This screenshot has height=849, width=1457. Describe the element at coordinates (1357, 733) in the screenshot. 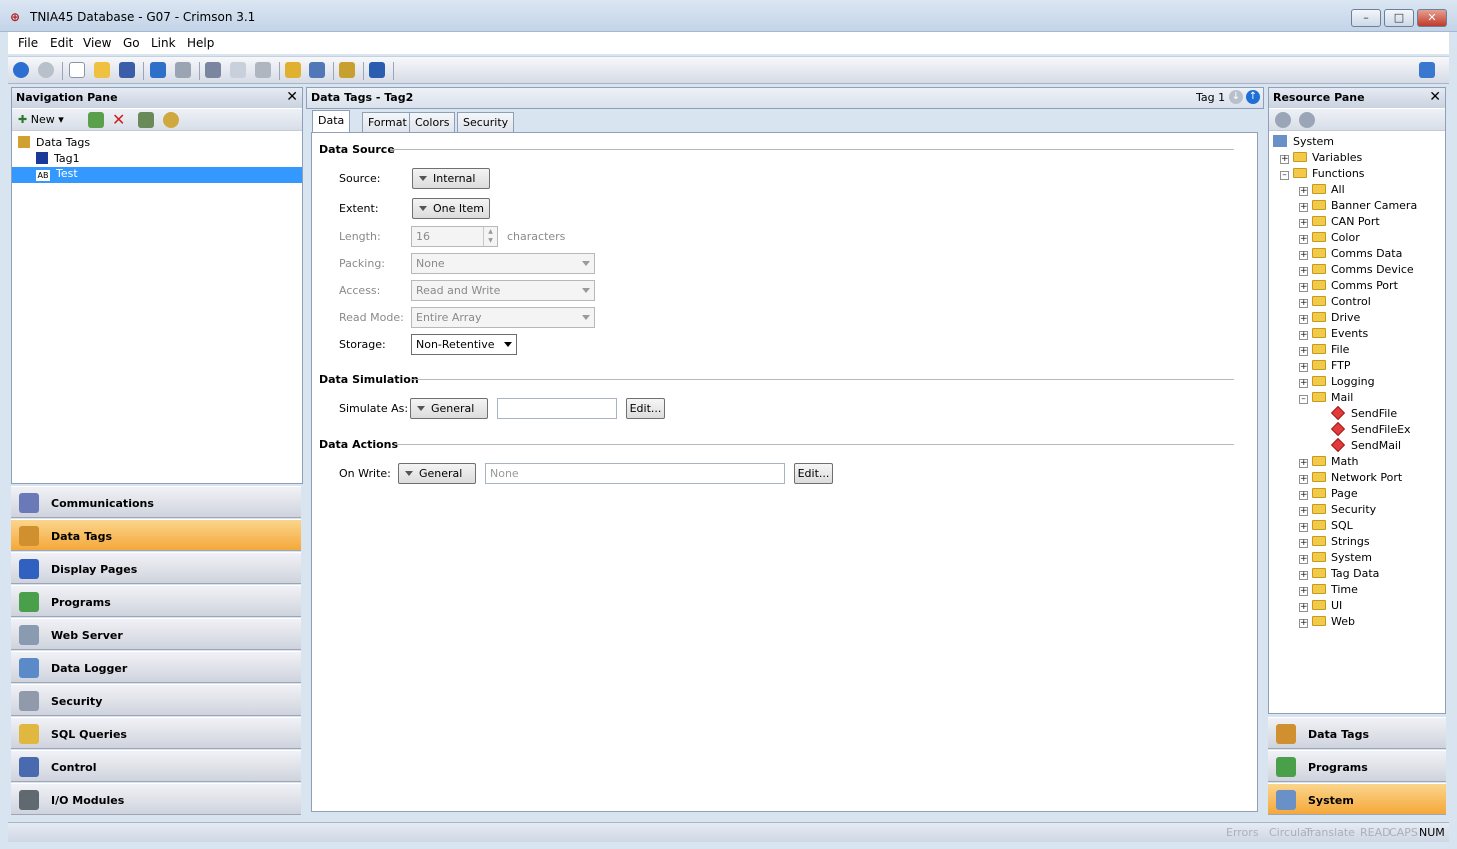

I see `resource-category-data-tags: Data Tags` at that location.